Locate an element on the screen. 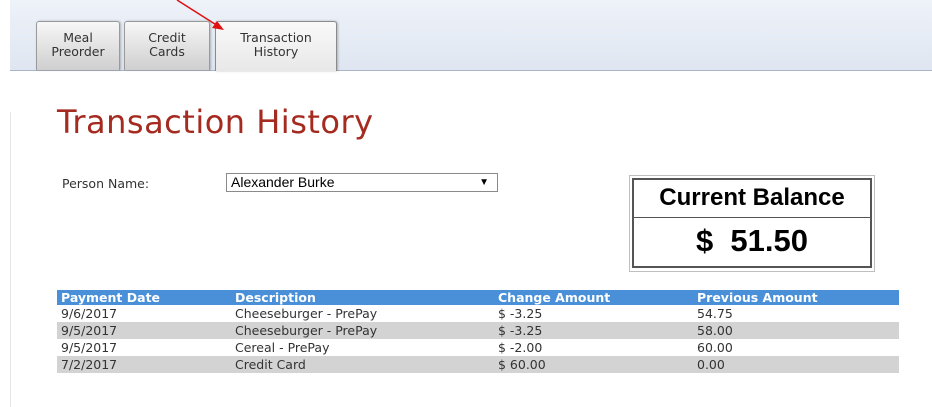  chevron-down-icon: ▼ is located at coordinates (484, 182).